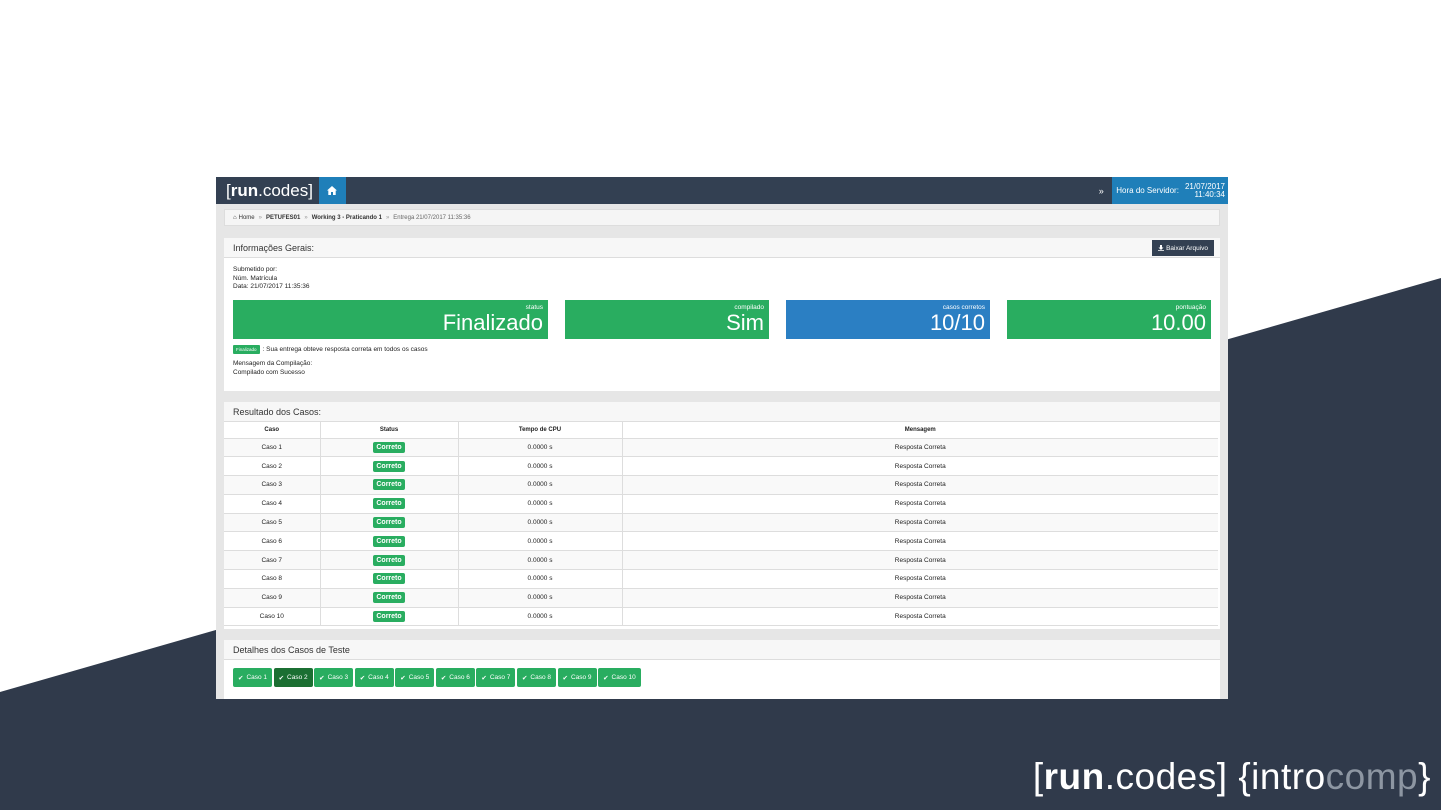 The image size is (1441, 810). Describe the element at coordinates (415, 677) in the screenshot. I see `case-button-5: ✔ Caso 5` at that location.